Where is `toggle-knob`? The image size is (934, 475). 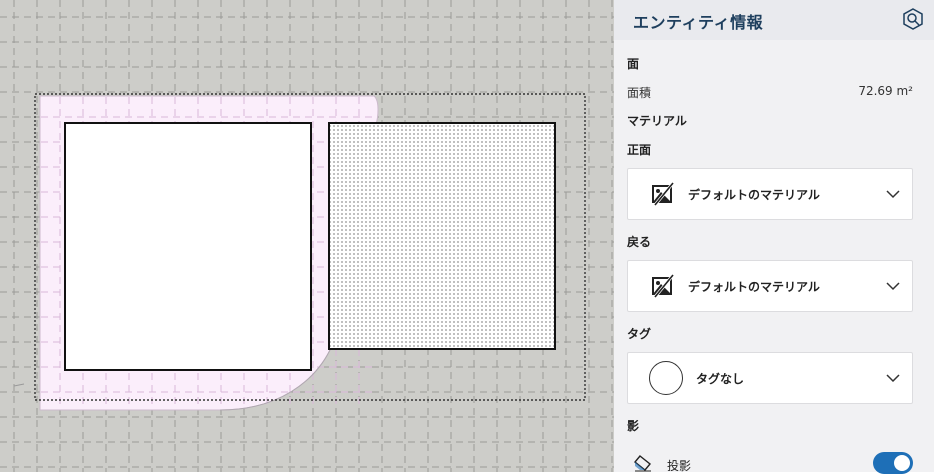
toggle-knob is located at coordinates (902, 463).